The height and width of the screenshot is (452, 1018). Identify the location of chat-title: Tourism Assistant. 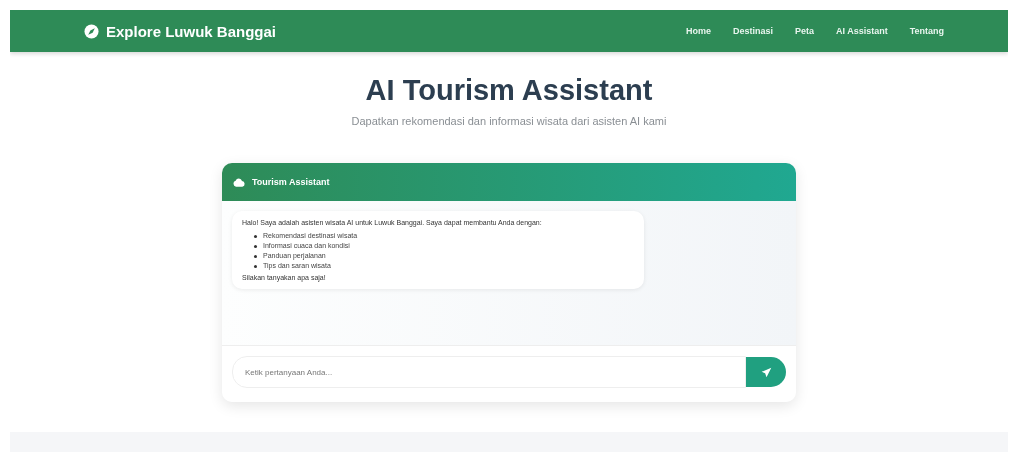
(291, 182).